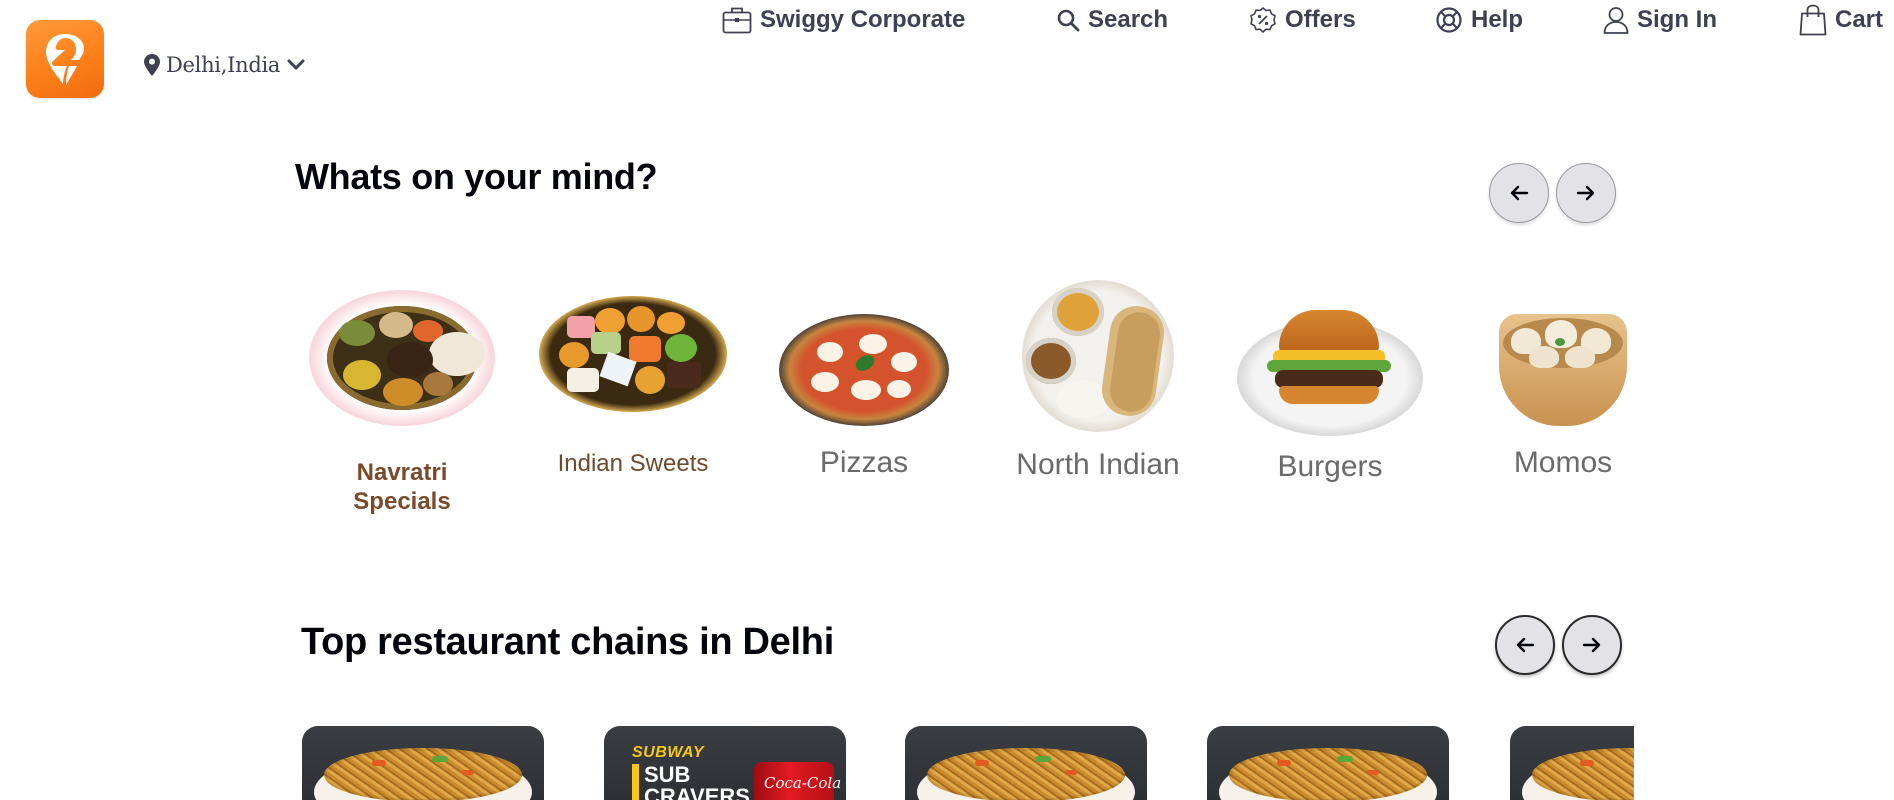 The image size is (1894, 800). I want to click on cuisine-label: Burgers, so click(1330, 466).